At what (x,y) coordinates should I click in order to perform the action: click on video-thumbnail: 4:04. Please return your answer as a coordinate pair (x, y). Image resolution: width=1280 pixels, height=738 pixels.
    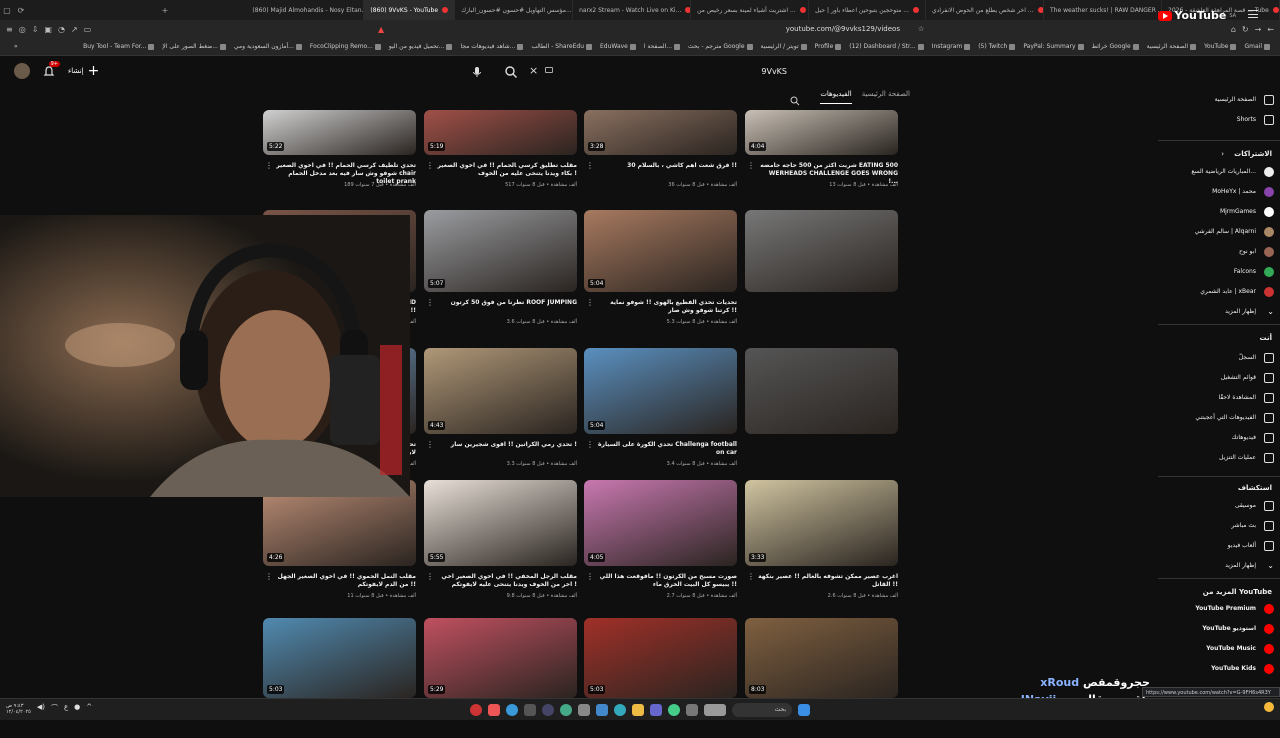
    Looking at the image, I should click on (821, 132).